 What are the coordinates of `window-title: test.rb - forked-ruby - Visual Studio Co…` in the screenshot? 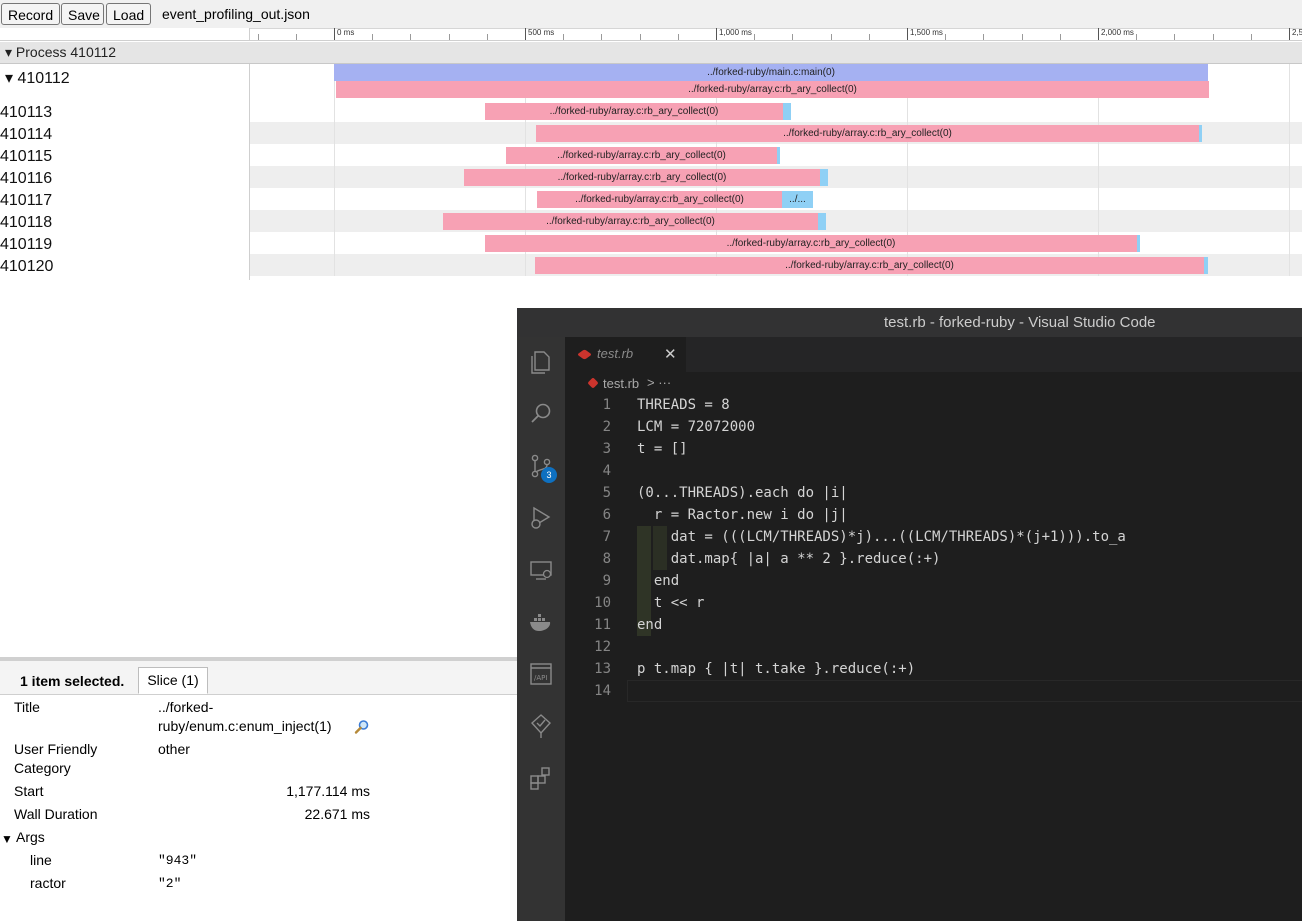 It's located at (1020, 322).